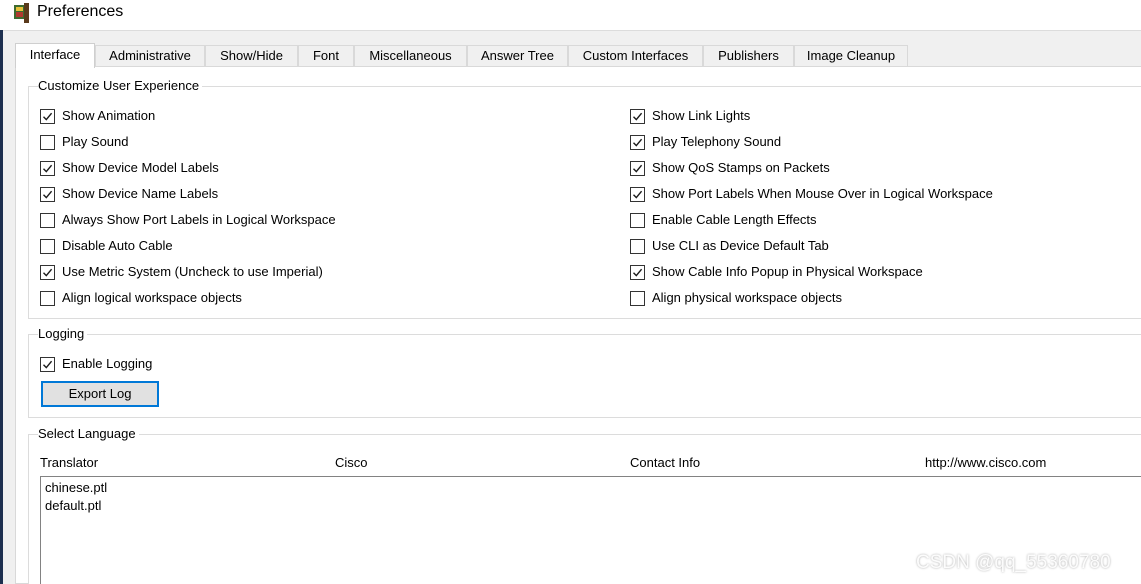 This screenshot has height=584, width=1141. What do you see at coordinates (637, 246) in the screenshot?
I see `use-cli-as-device-default-tab-checkbox` at bounding box center [637, 246].